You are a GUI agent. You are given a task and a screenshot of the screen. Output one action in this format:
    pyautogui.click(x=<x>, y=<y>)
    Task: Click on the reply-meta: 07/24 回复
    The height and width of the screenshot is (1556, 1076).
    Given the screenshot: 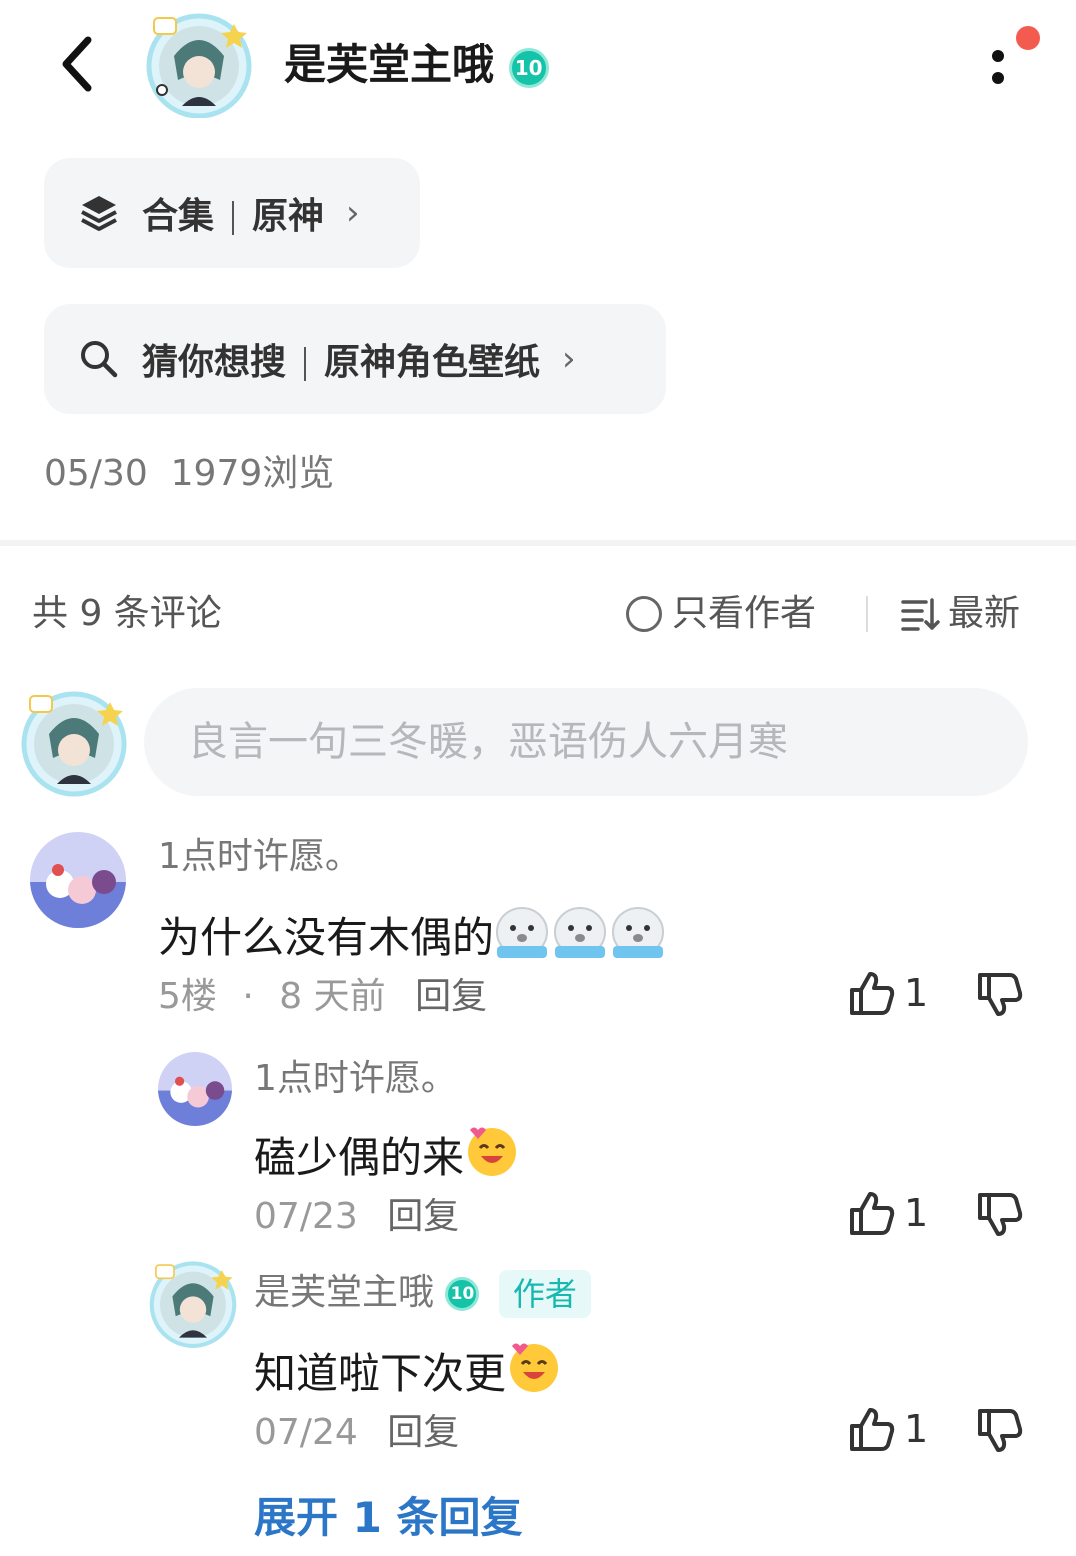 What is the action you would take?
    pyautogui.click(x=356, y=1433)
    